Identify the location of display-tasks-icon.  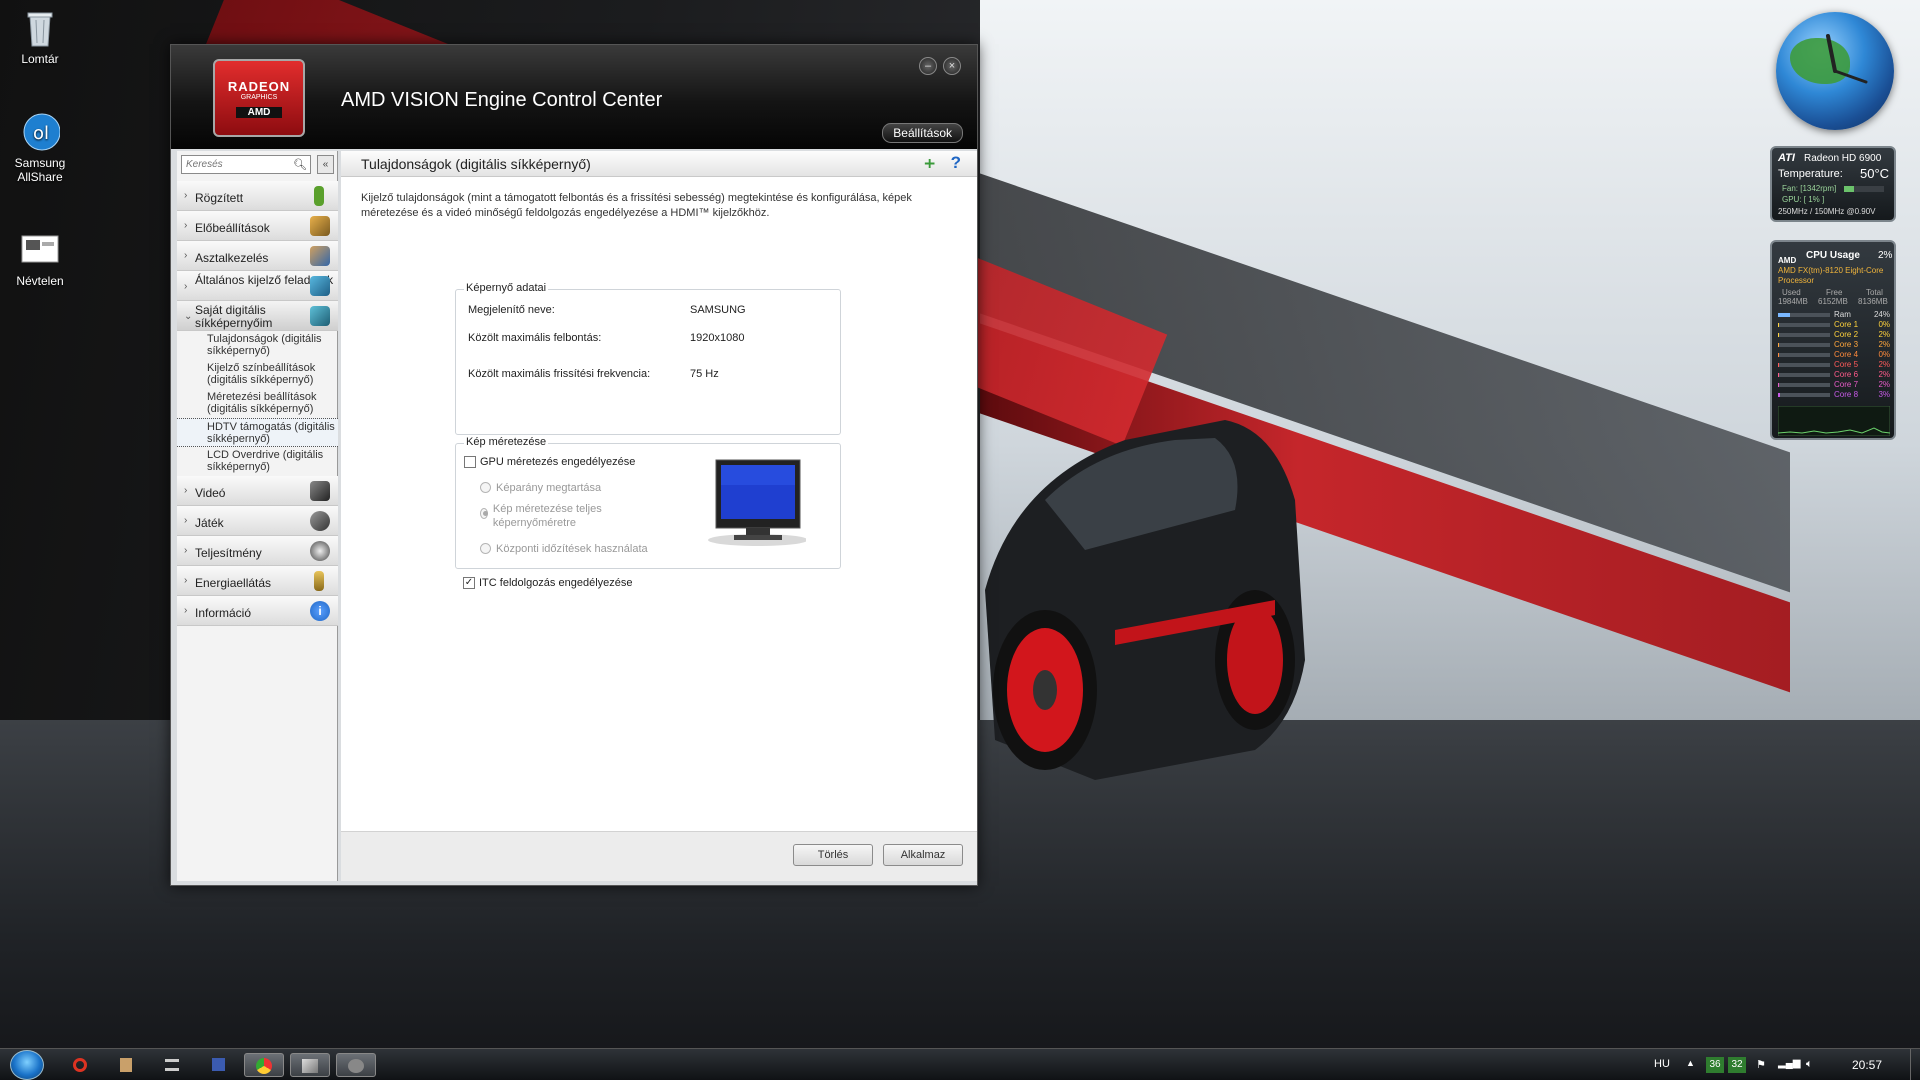
(320, 286).